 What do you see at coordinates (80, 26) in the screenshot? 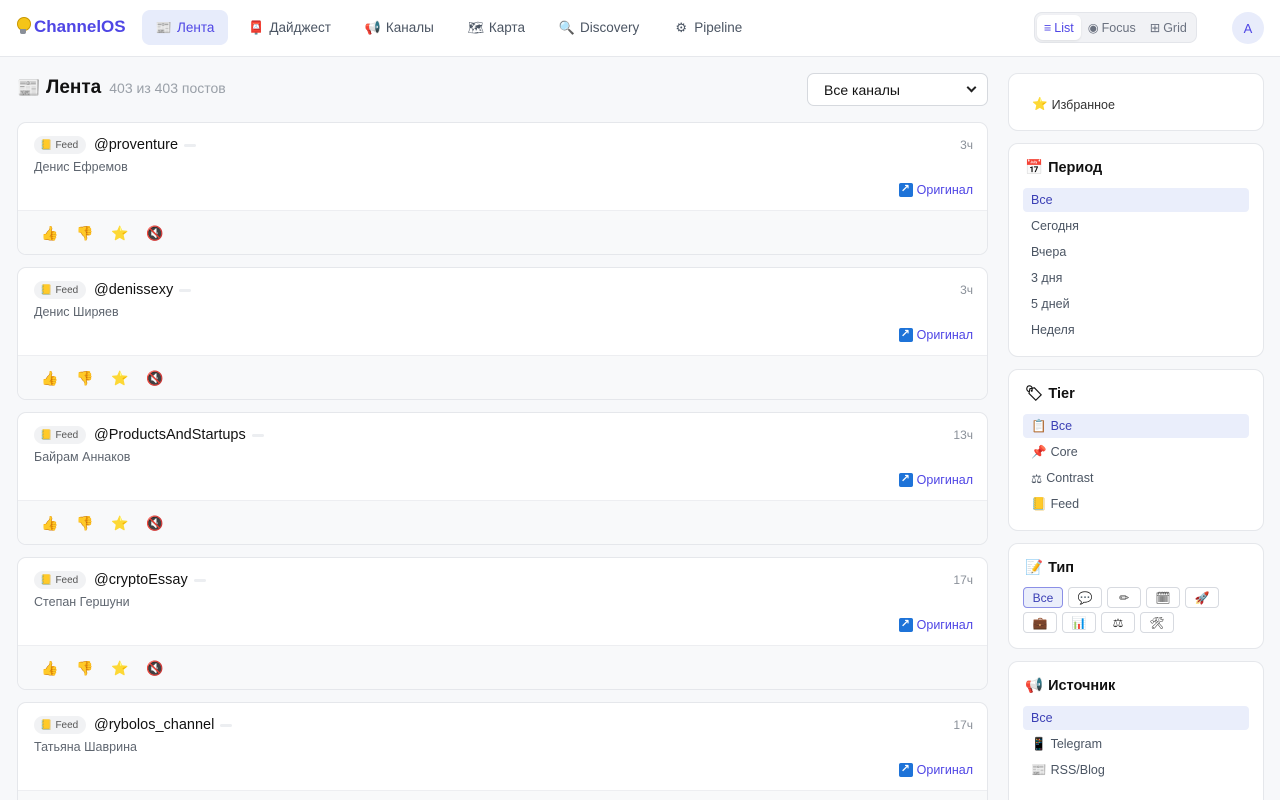
I see `app-name: ChannelOS` at bounding box center [80, 26].